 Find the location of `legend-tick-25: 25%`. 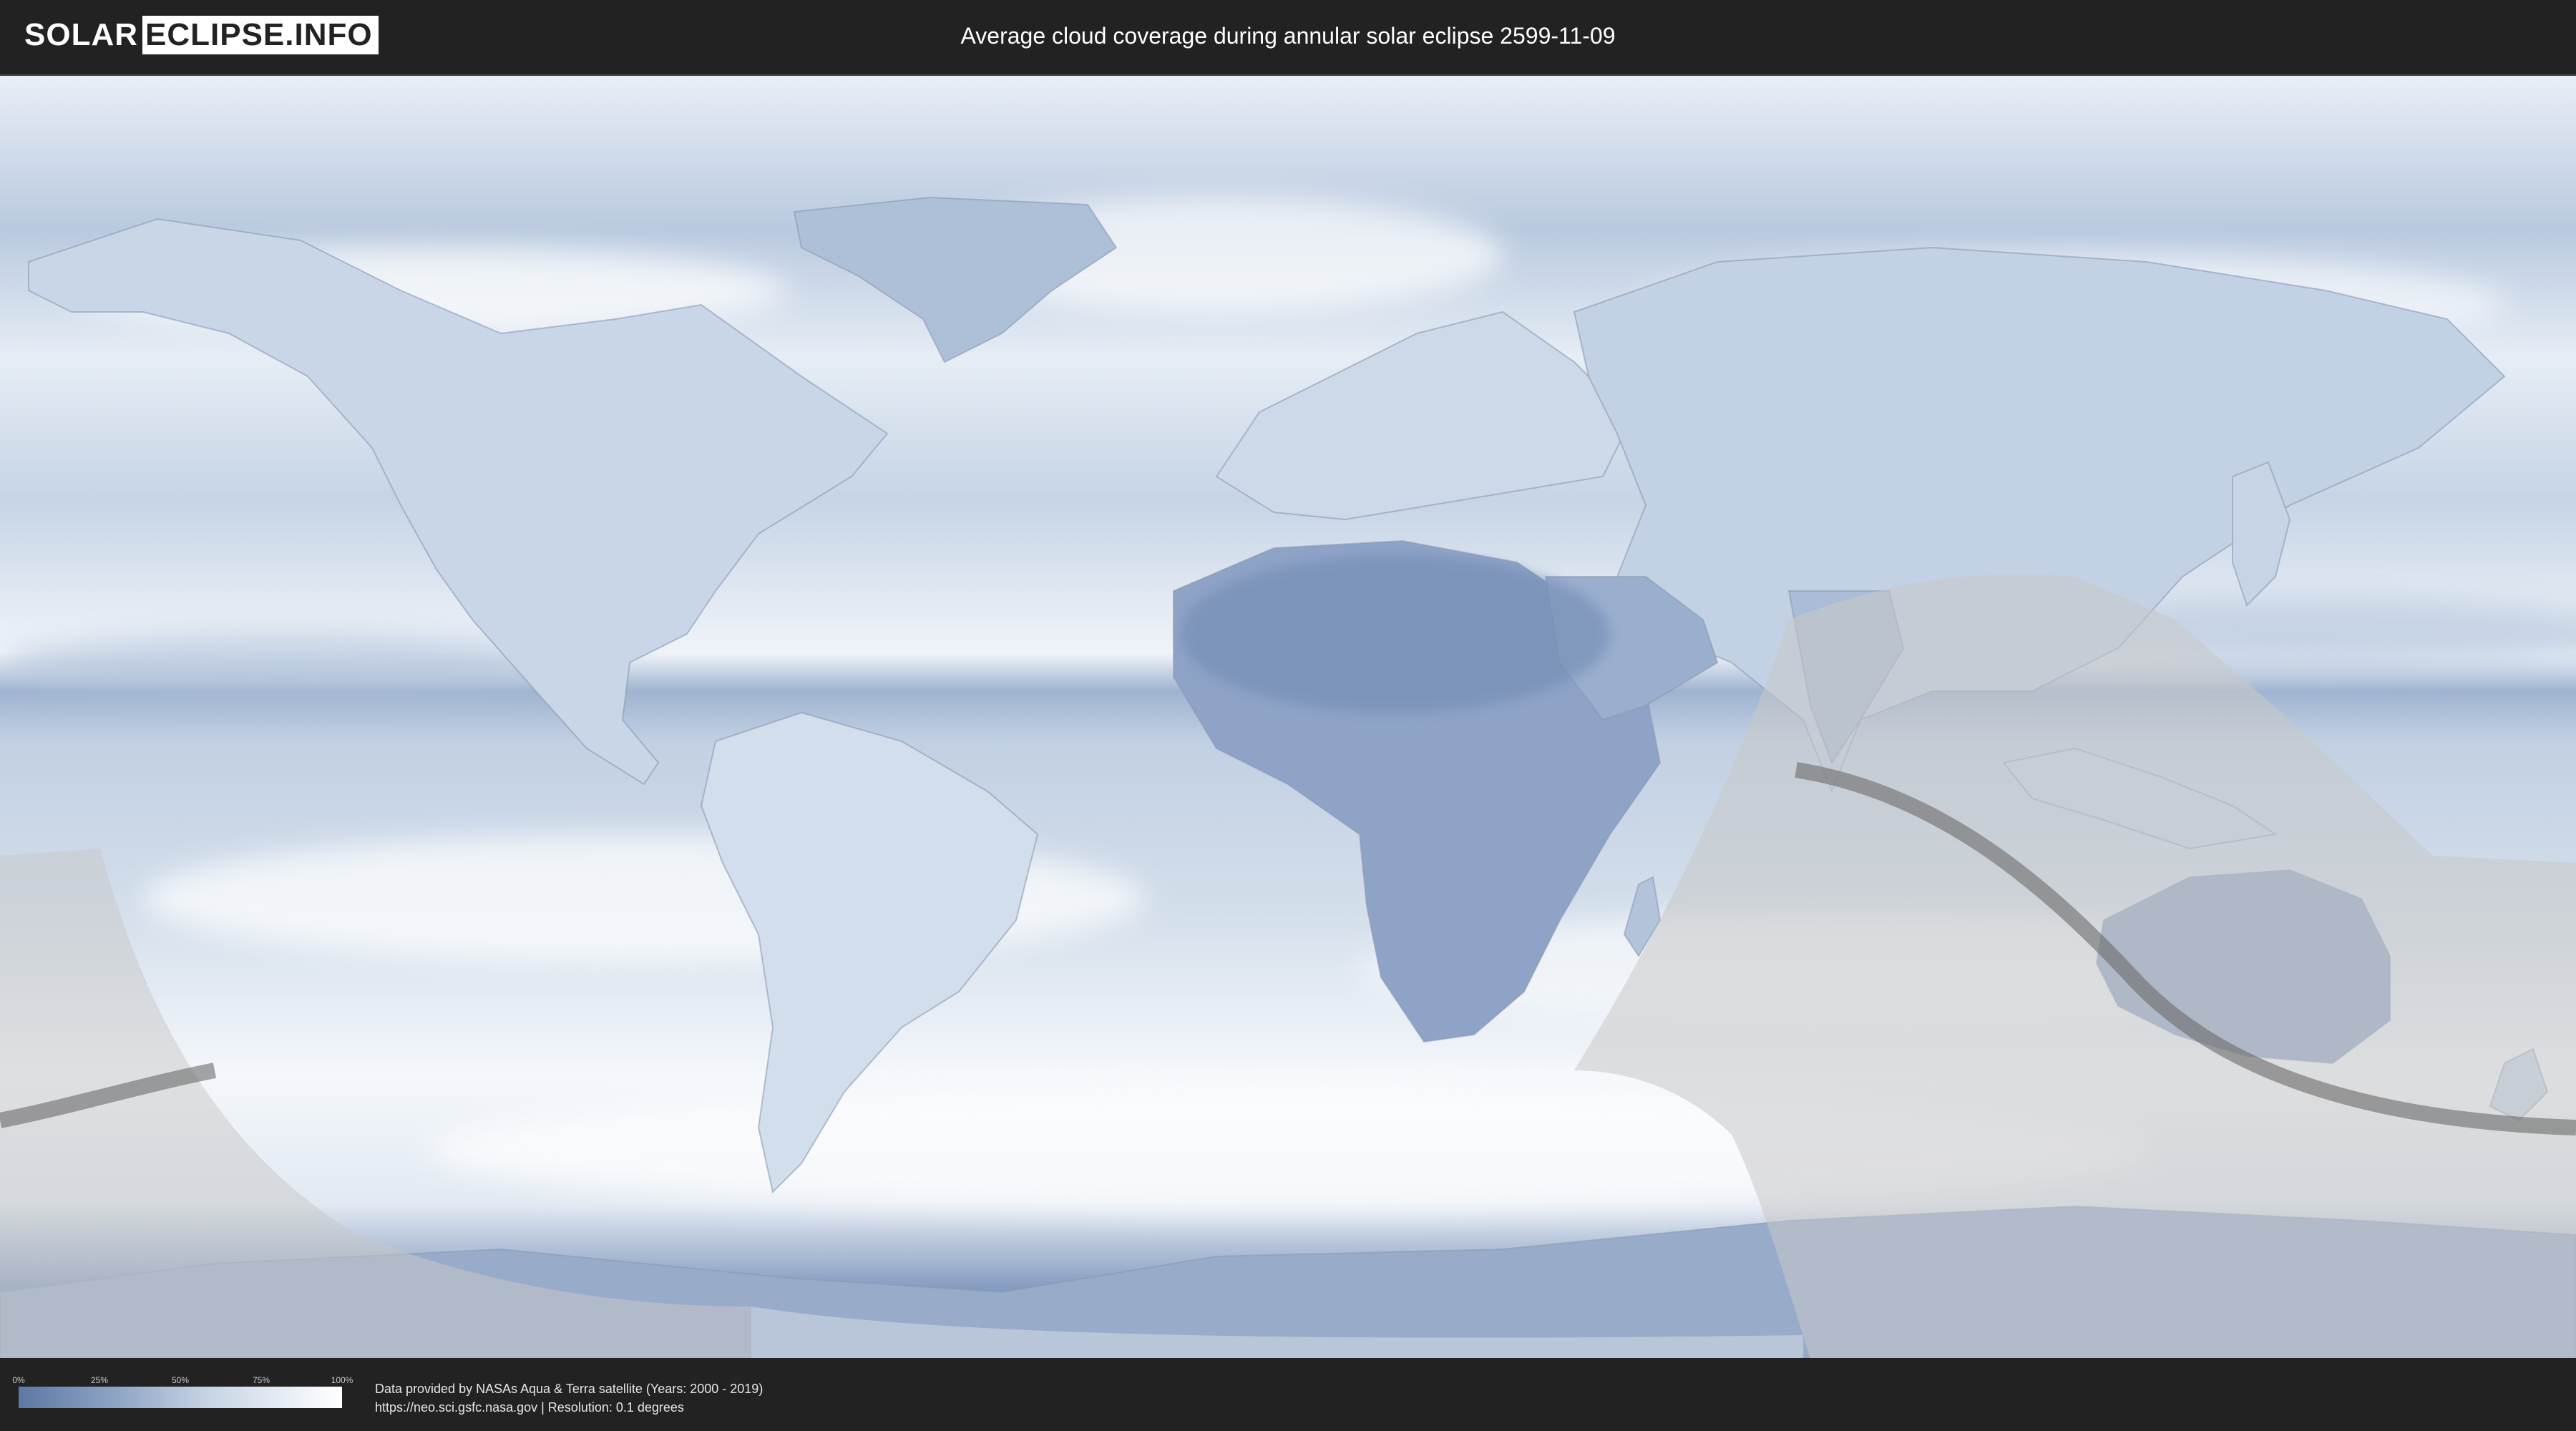

legend-tick-25: 25% is located at coordinates (100, 1380).